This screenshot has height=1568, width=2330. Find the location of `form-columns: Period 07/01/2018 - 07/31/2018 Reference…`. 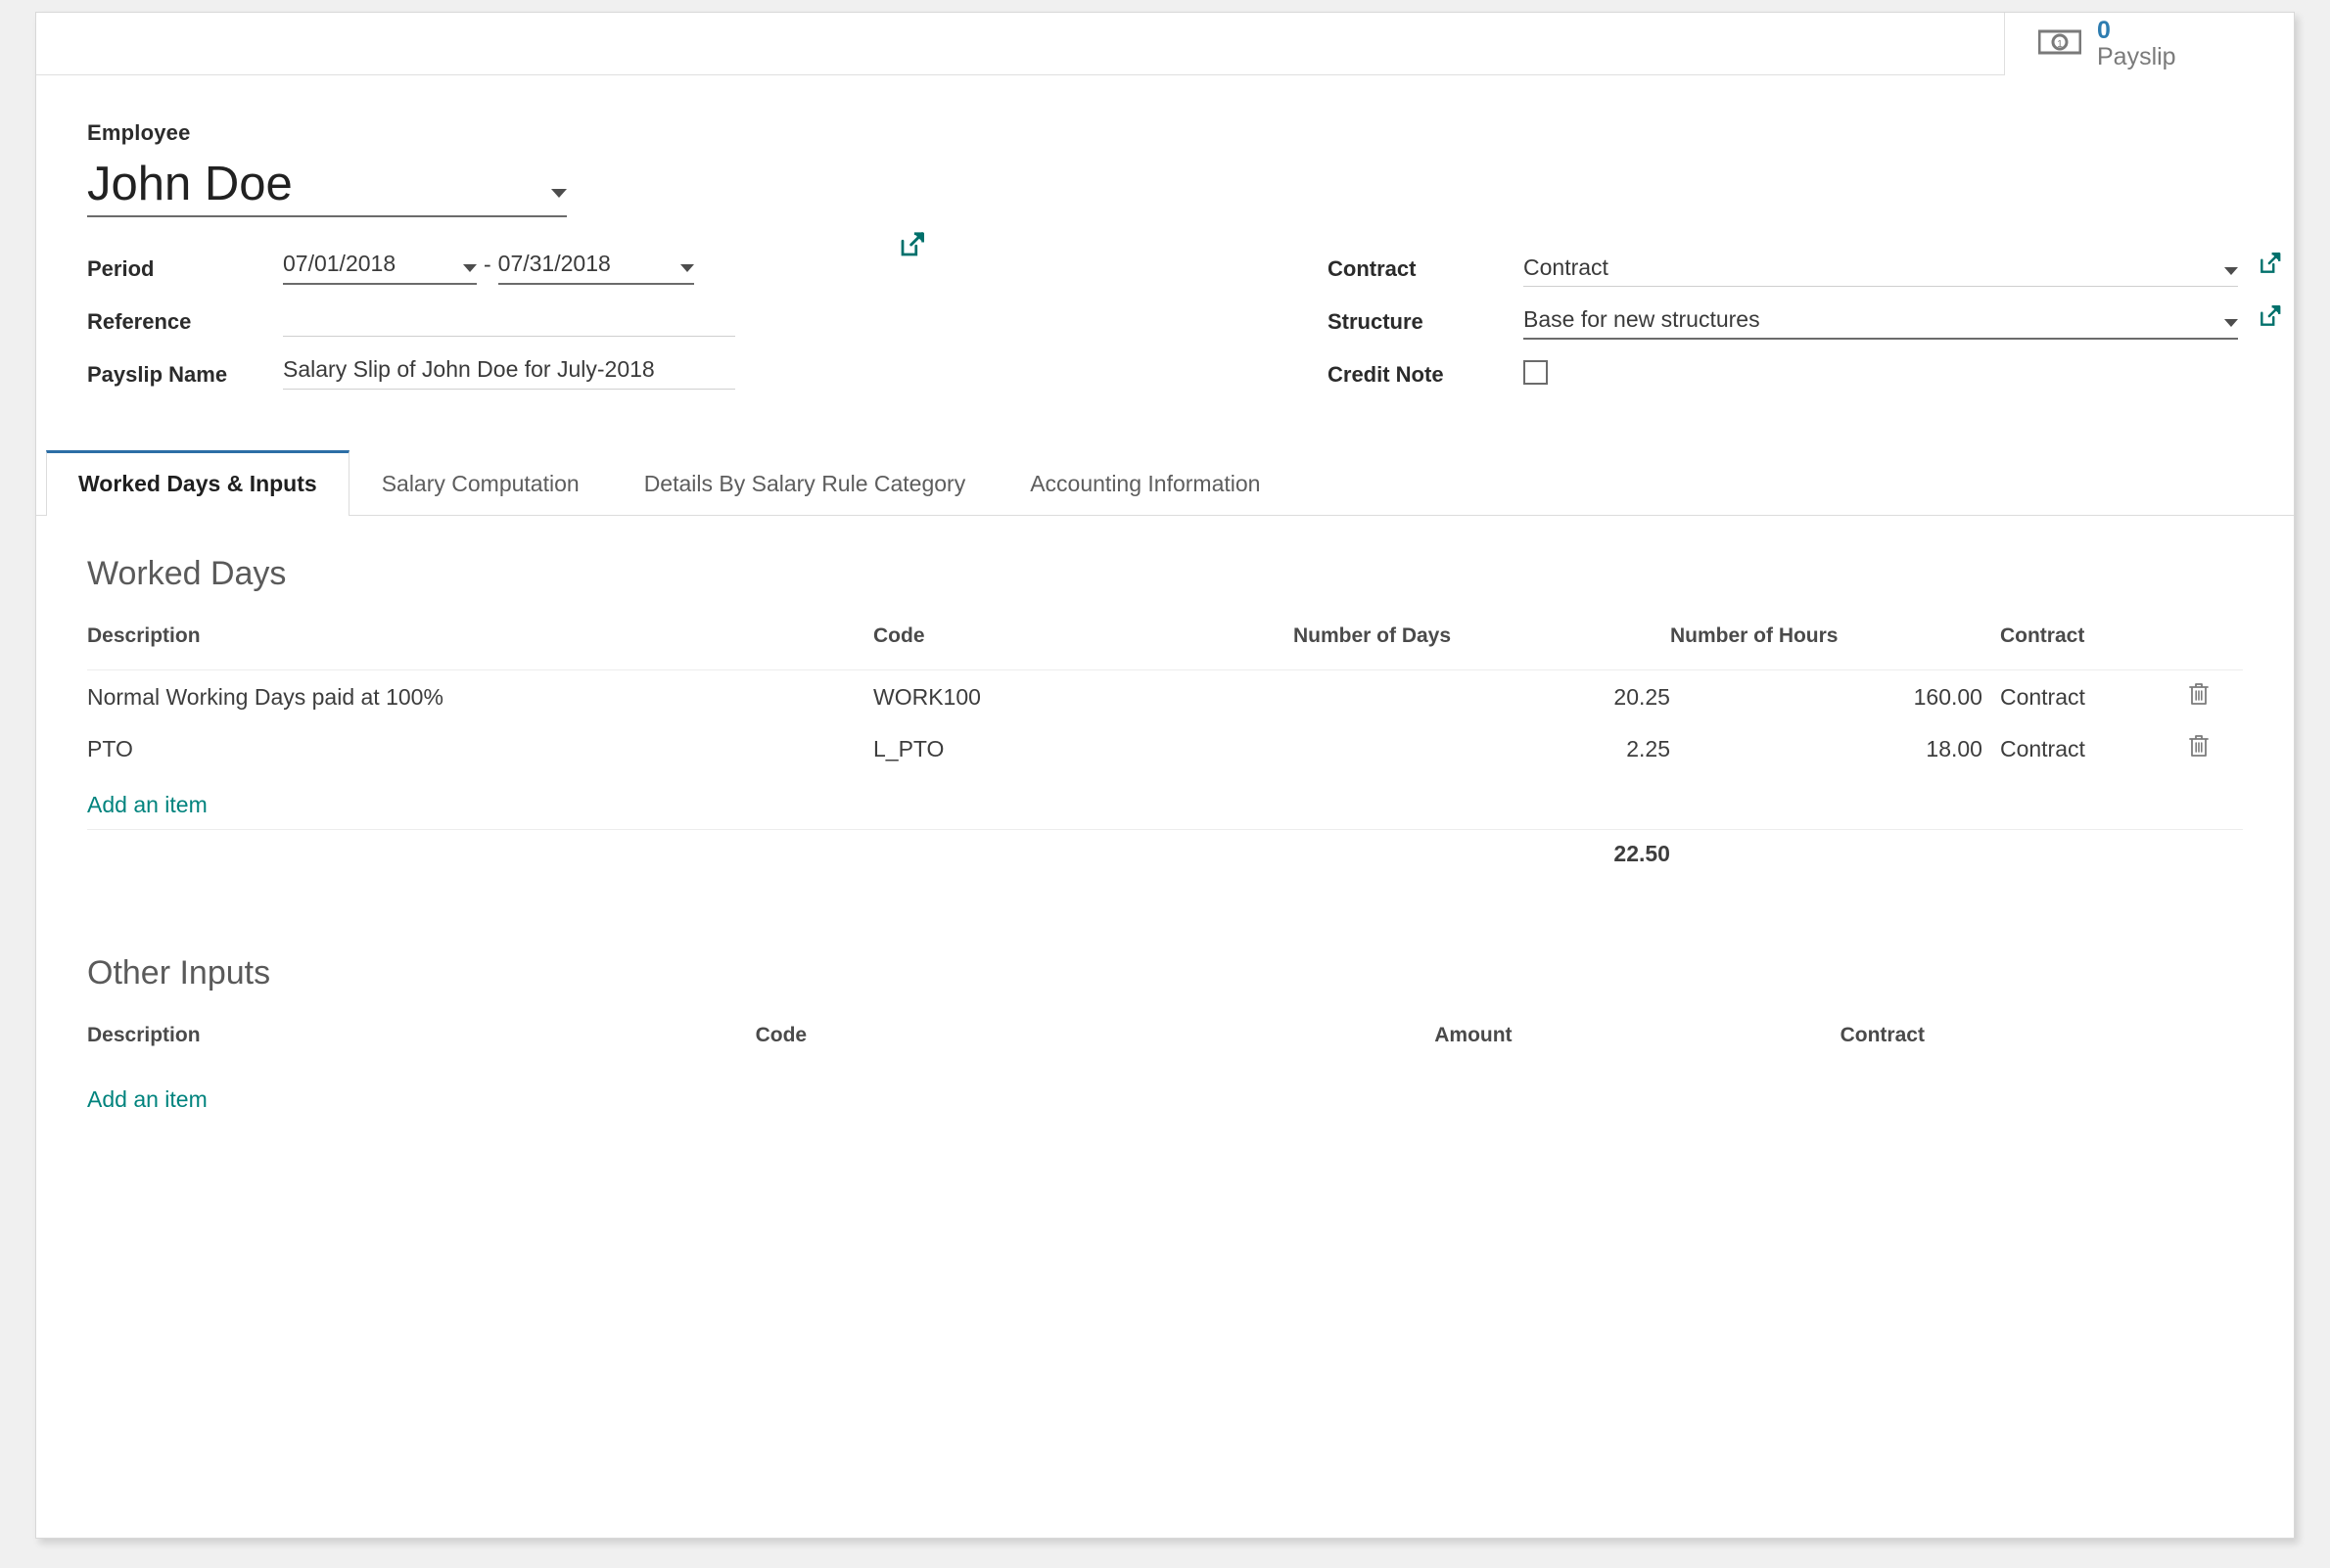

form-columns: Period 07/01/2018 - 07/31/2018 Reference… is located at coordinates (1184, 330).